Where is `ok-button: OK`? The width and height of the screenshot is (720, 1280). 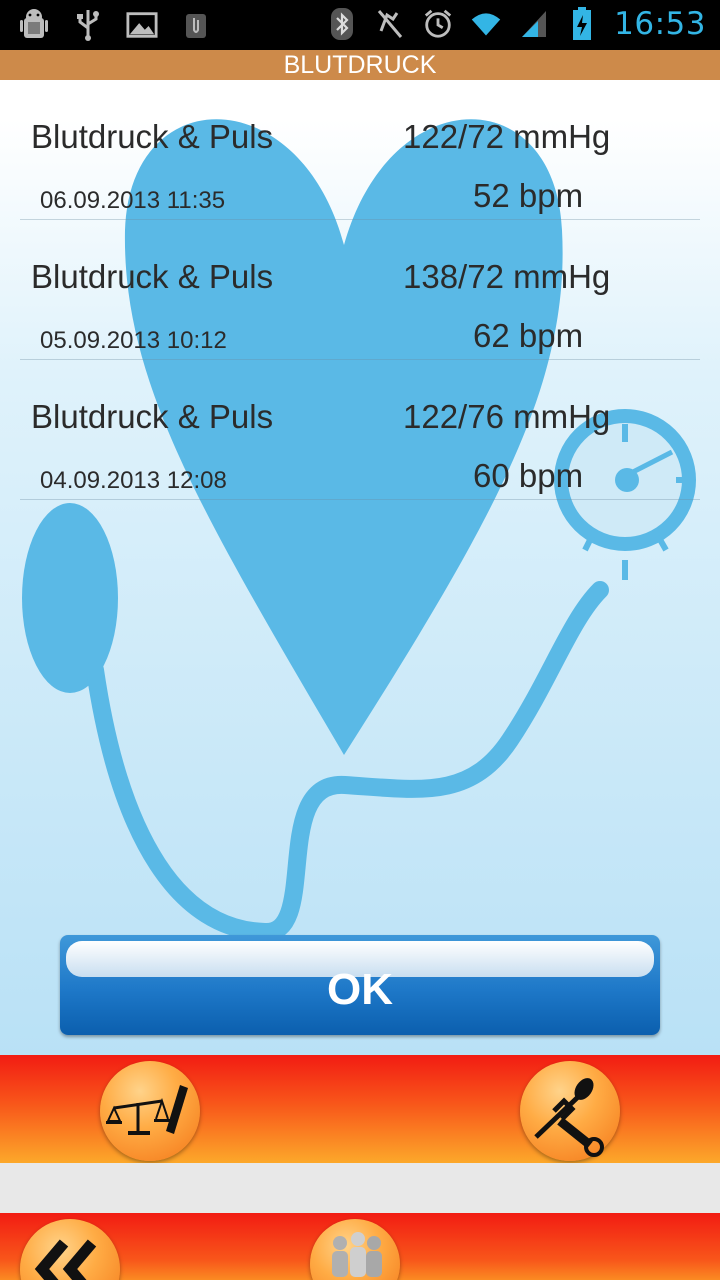 ok-button: OK is located at coordinates (360, 985).